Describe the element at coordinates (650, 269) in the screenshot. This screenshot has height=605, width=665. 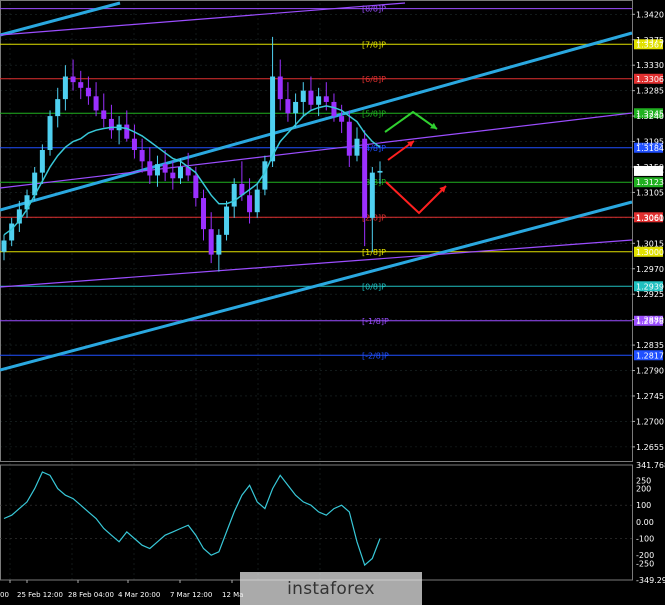
I see `price-tick-label: 1.2970` at that location.